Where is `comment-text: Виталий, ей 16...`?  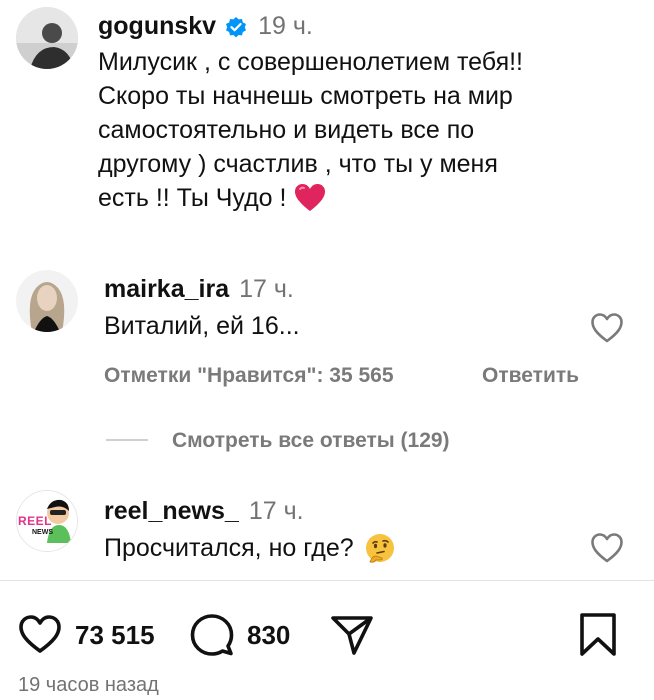 comment-text: Виталий, ей 16... is located at coordinates (202, 326).